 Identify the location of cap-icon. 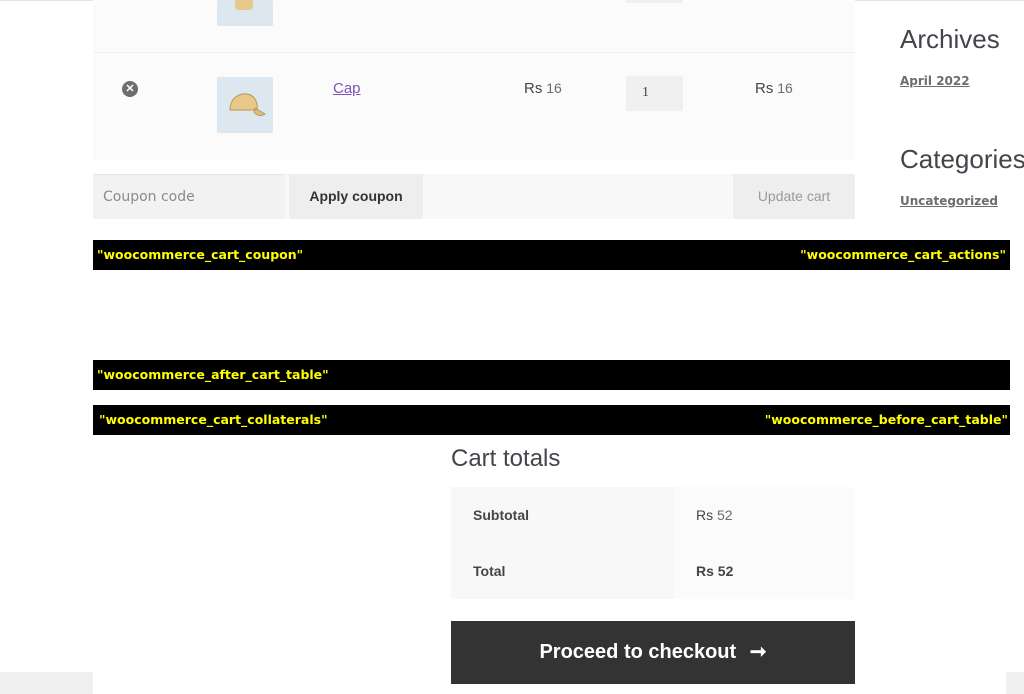
(247, 104).